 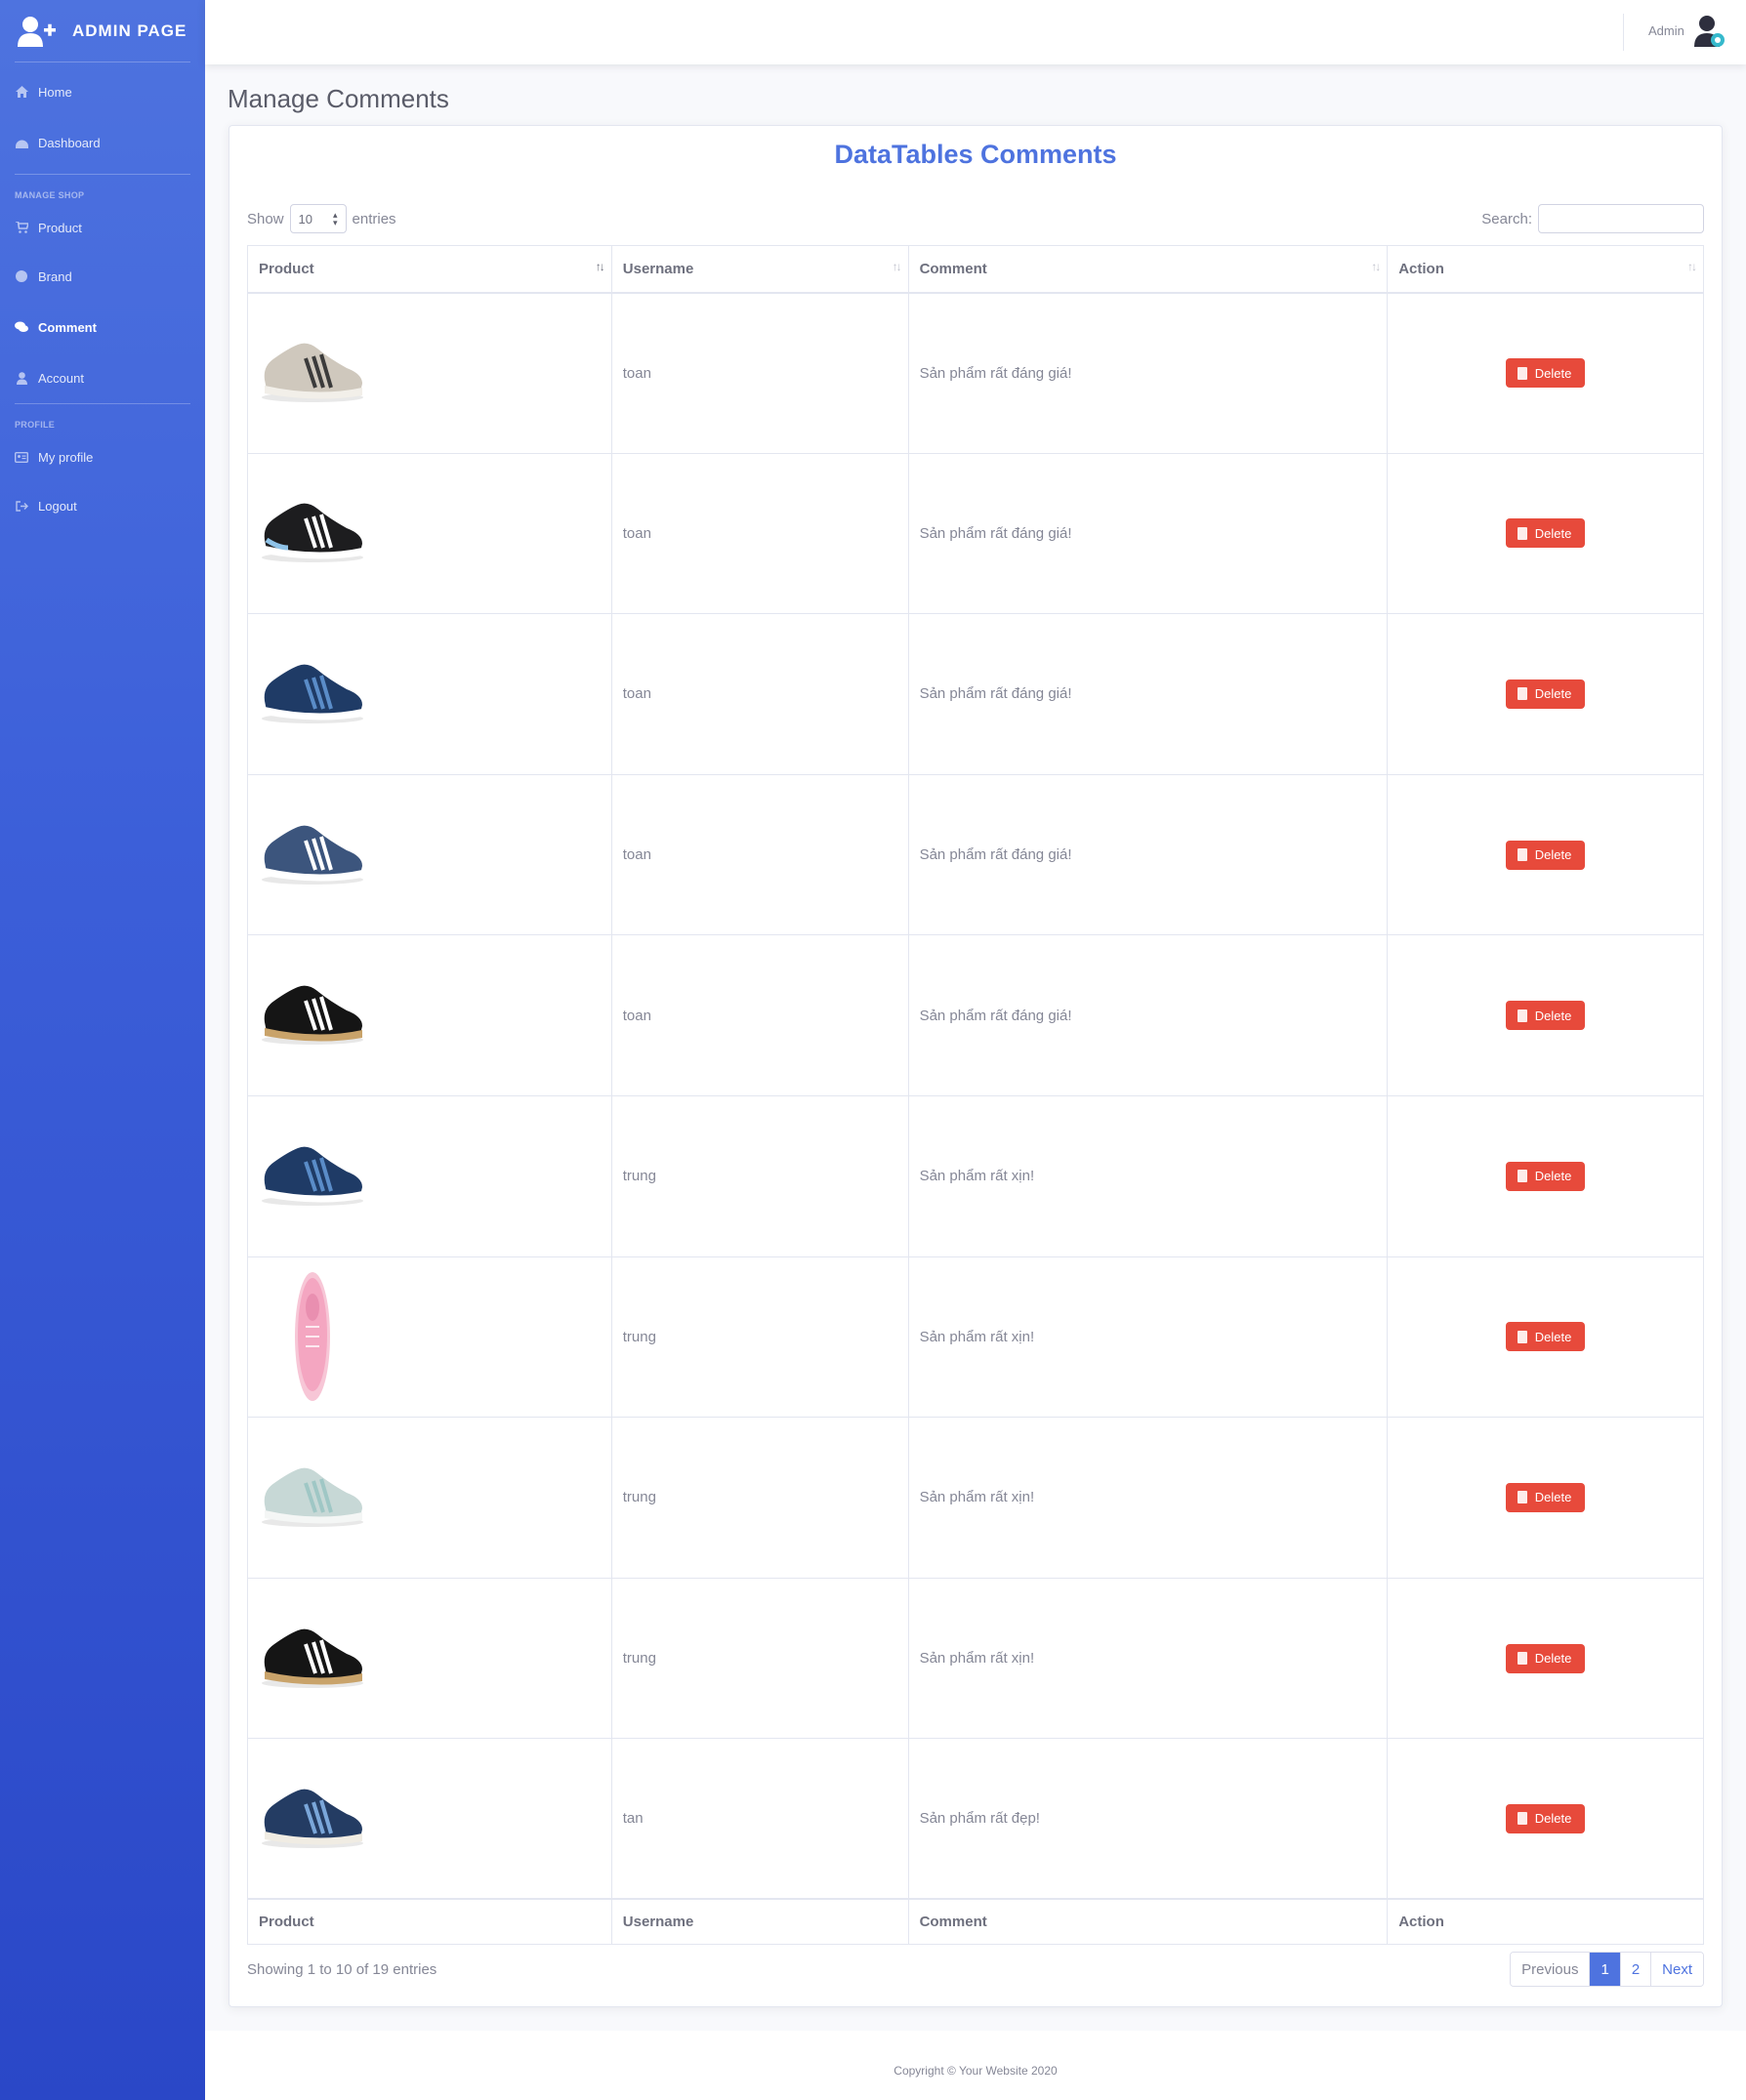 What do you see at coordinates (66, 457) in the screenshot?
I see `sidebar-item-label: My profile` at bounding box center [66, 457].